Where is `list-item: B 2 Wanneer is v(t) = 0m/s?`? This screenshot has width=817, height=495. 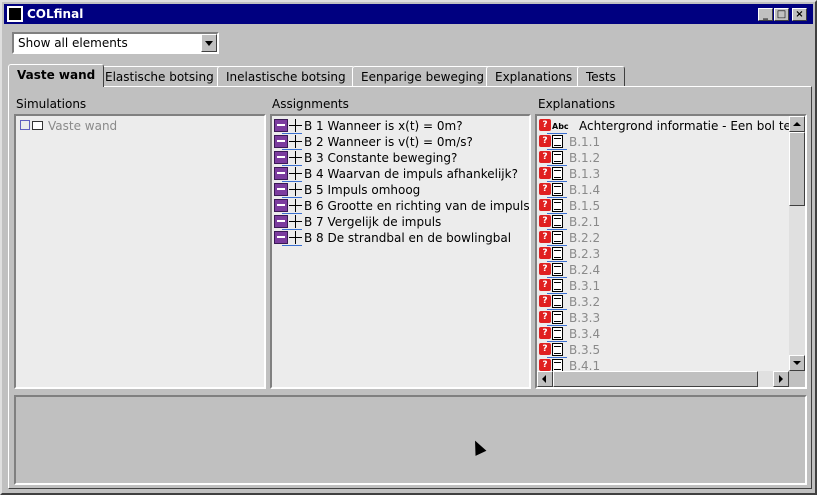 list-item: B 2 Wanneer is v(t) = 0m/s? is located at coordinates (401, 142).